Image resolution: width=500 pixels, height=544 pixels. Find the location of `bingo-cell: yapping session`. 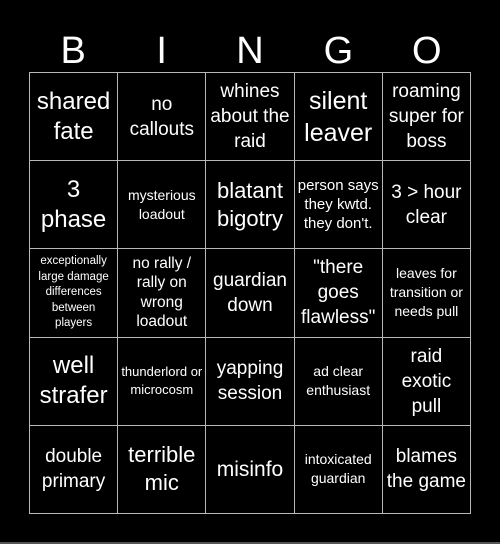

bingo-cell: yapping session is located at coordinates (250, 381).